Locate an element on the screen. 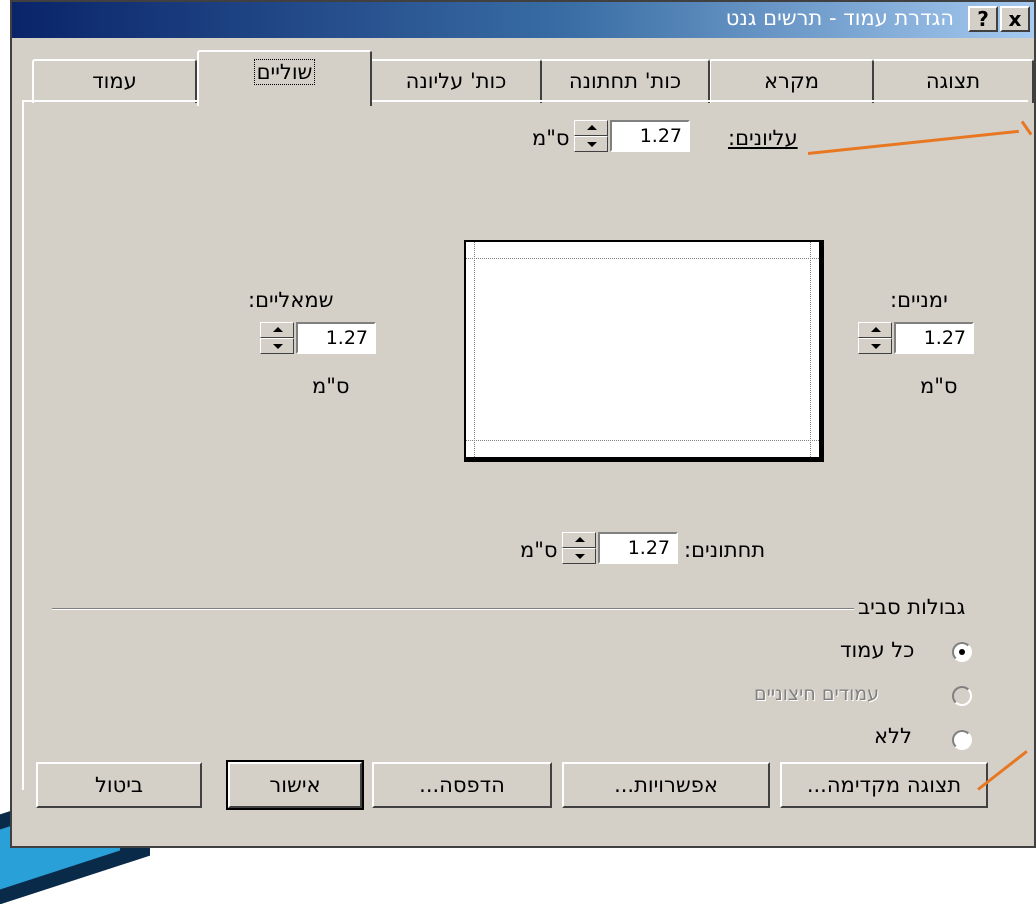 The width and height of the screenshot is (1036, 904). tab-page: עמוד is located at coordinates (114, 81).